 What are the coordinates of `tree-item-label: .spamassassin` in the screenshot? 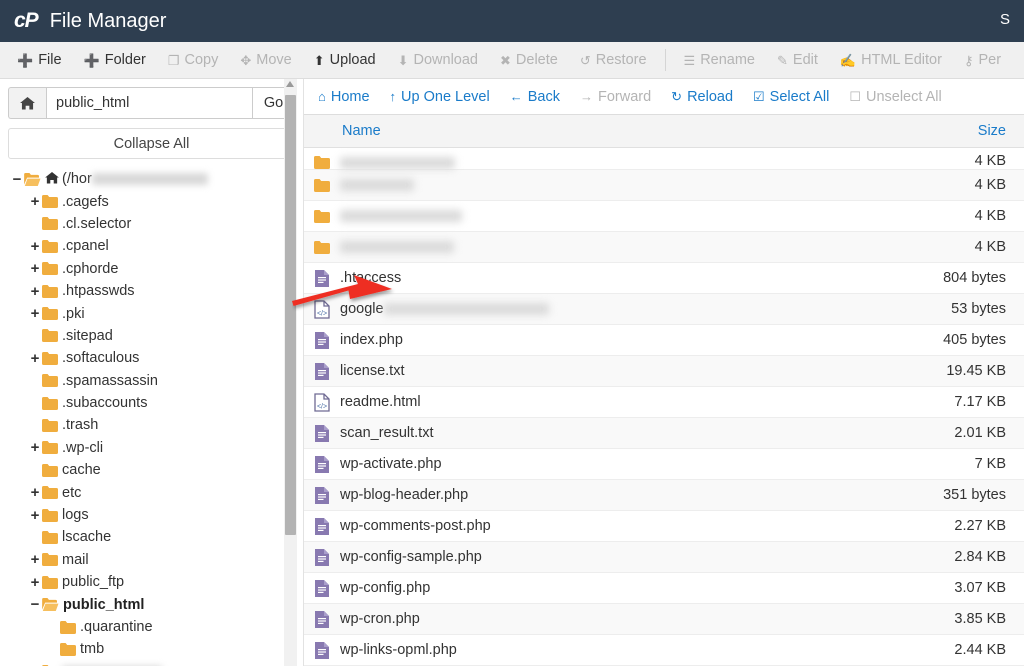 It's located at (110, 380).